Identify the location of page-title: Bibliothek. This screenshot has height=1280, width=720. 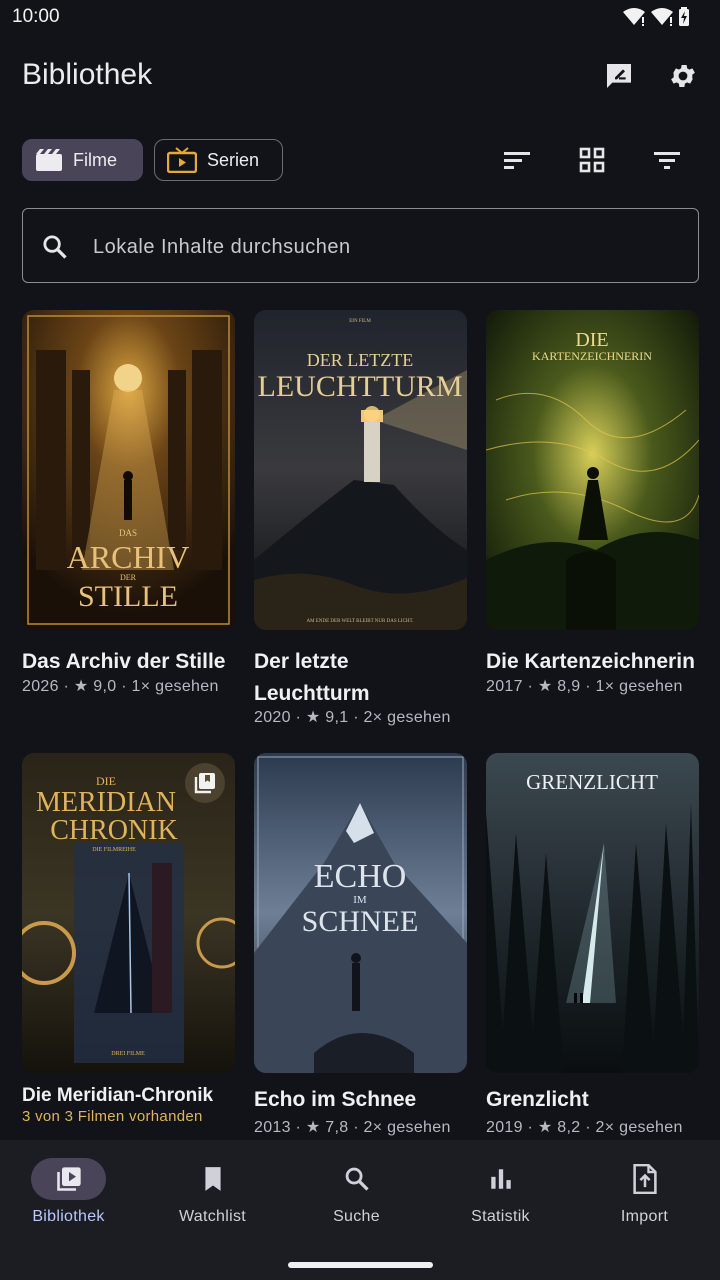
(87, 74).